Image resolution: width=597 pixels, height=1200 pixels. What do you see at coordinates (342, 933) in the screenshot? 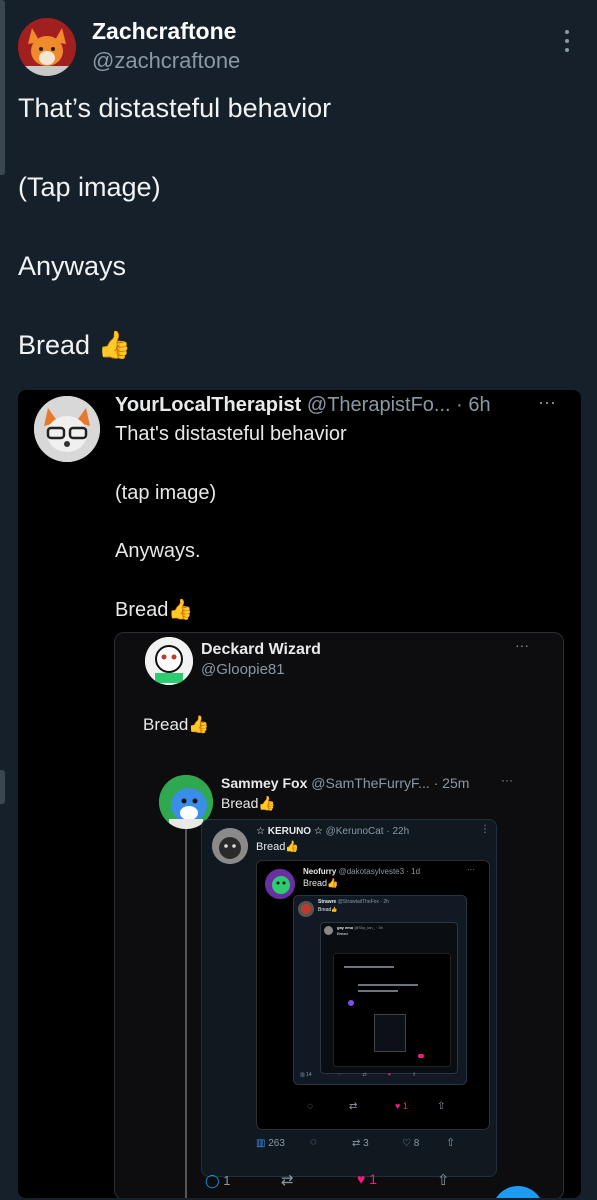
I see `quote7-text: Bread` at bounding box center [342, 933].